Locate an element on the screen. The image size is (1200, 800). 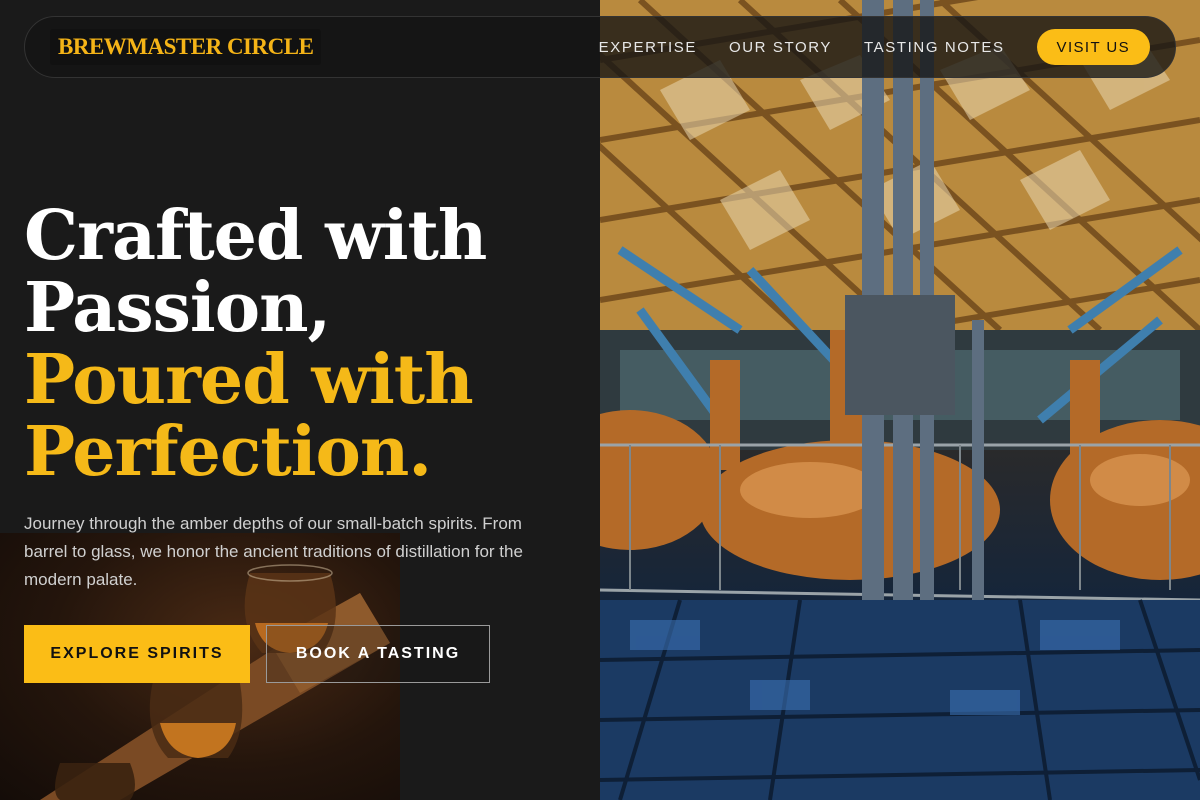
headline-line: Crafted with is located at coordinates (255, 236).